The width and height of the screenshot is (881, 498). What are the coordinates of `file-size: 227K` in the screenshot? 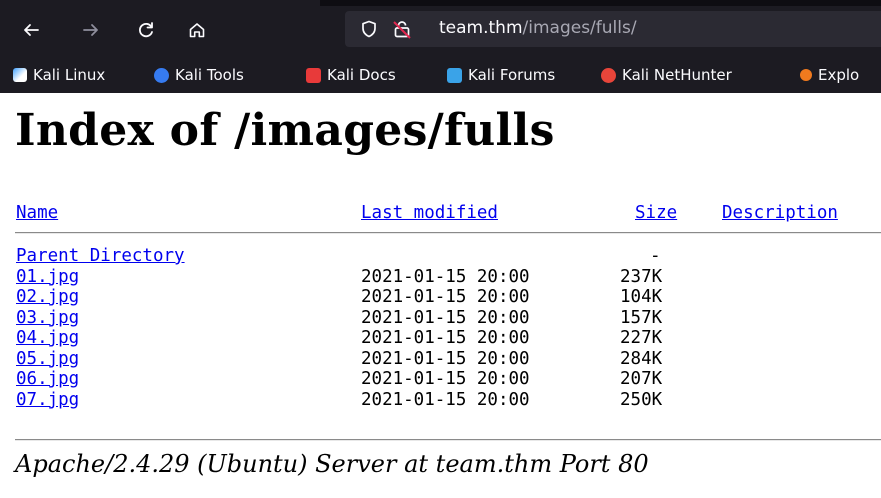 It's located at (641, 338).